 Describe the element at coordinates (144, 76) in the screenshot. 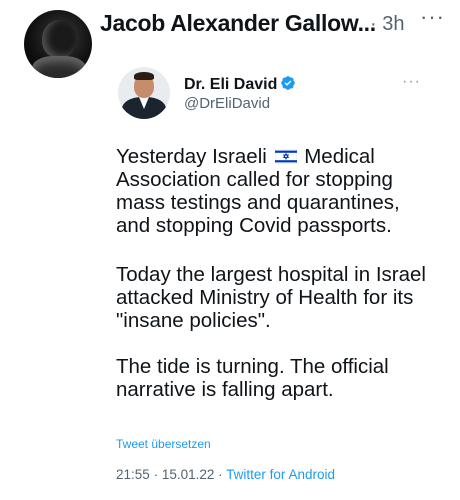

I see `avatar-hair` at that location.